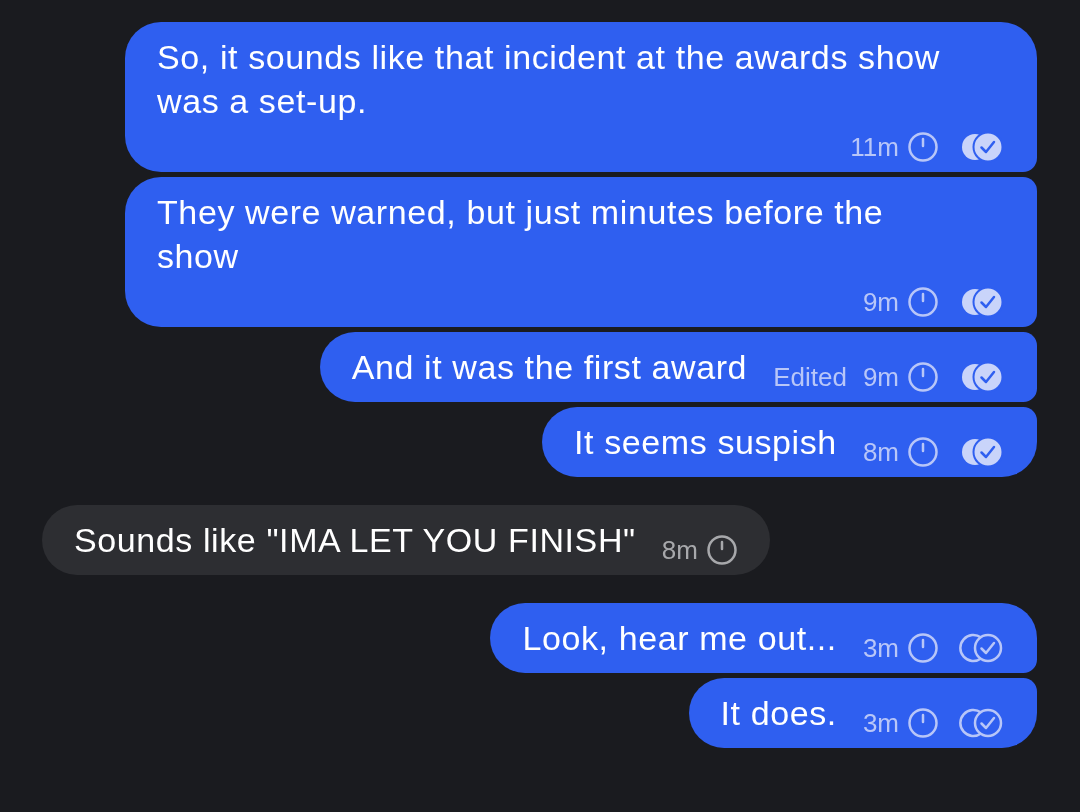 The height and width of the screenshot is (812, 1080). What do you see at coordinates (549, 79) in the screenshot?
I see `message-text: So, it sounds like that incident at the awards show was a set-up.` at bounding box center [549, 79].